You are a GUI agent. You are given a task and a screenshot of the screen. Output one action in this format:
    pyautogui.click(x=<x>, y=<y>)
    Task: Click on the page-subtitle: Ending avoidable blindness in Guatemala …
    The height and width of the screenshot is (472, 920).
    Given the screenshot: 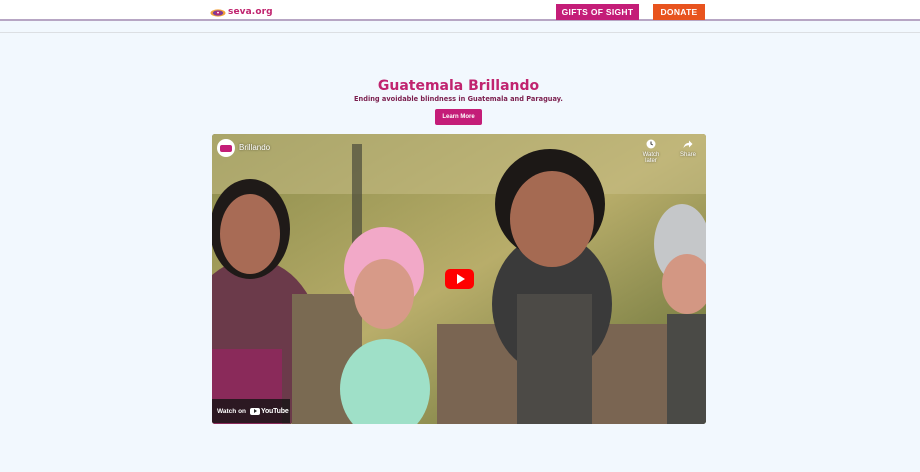 What is the action you would take?
    pyautogui.click(x=458, y=99)
    